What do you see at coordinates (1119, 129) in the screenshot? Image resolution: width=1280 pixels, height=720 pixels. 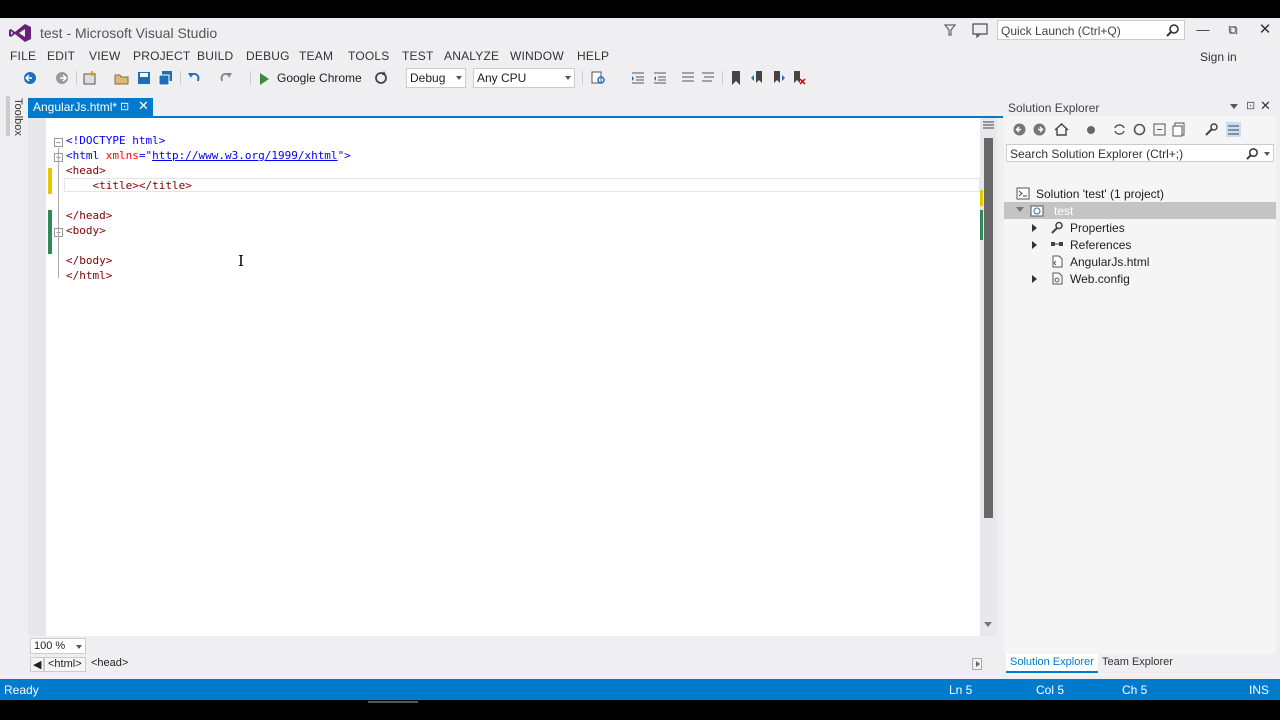 I see `sync-with-document-icon` at bounding box center [1119, 129].